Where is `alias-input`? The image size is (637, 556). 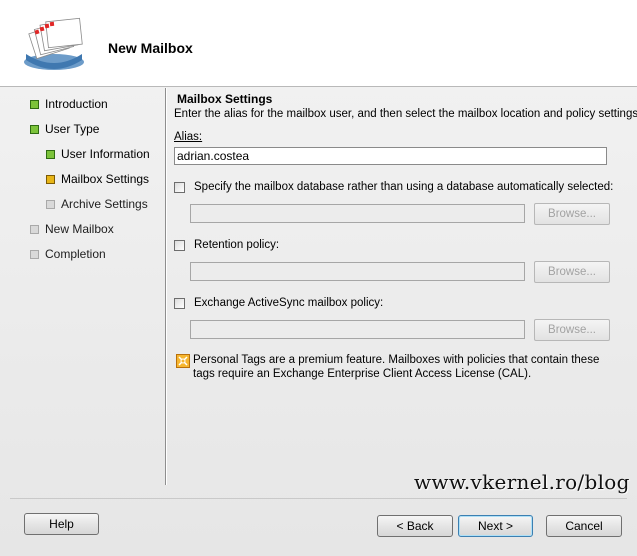 alias-input is located at coordinates (390, 156).